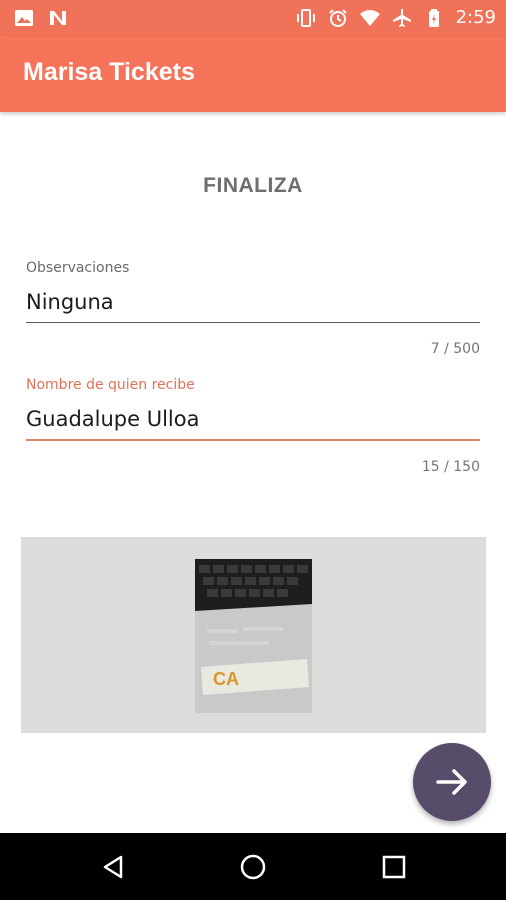 Image resolution: width=506 pixels, height=900 pixels. I want to click on home-button, so click(253, 867).